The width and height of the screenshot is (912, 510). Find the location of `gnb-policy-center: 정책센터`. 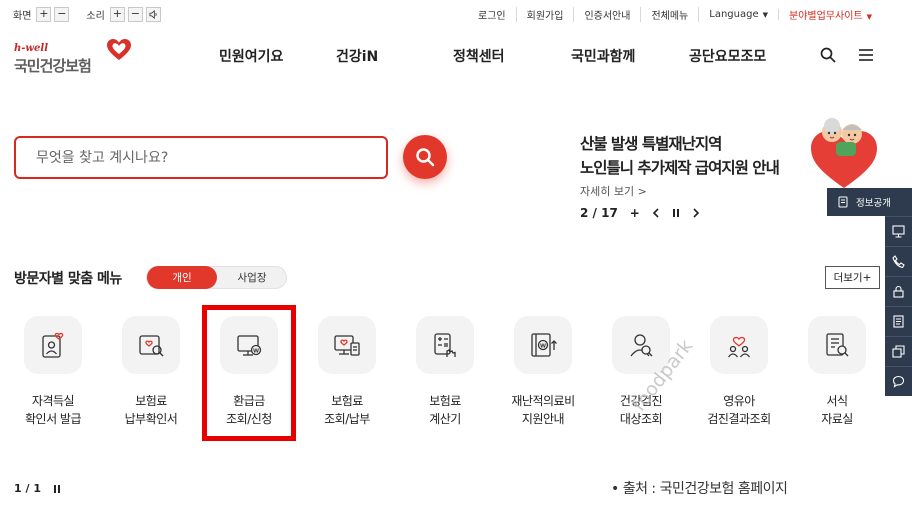

gnb-policy-center: 정책센터 is located at coordinates (479, 56).